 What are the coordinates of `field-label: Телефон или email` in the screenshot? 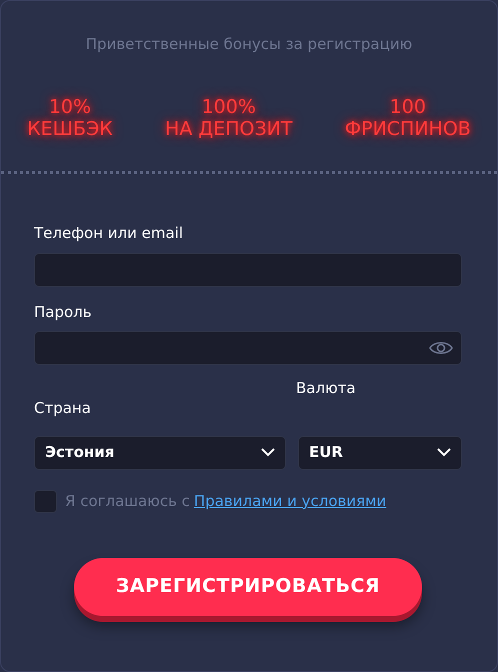 It's located at (109, 233).